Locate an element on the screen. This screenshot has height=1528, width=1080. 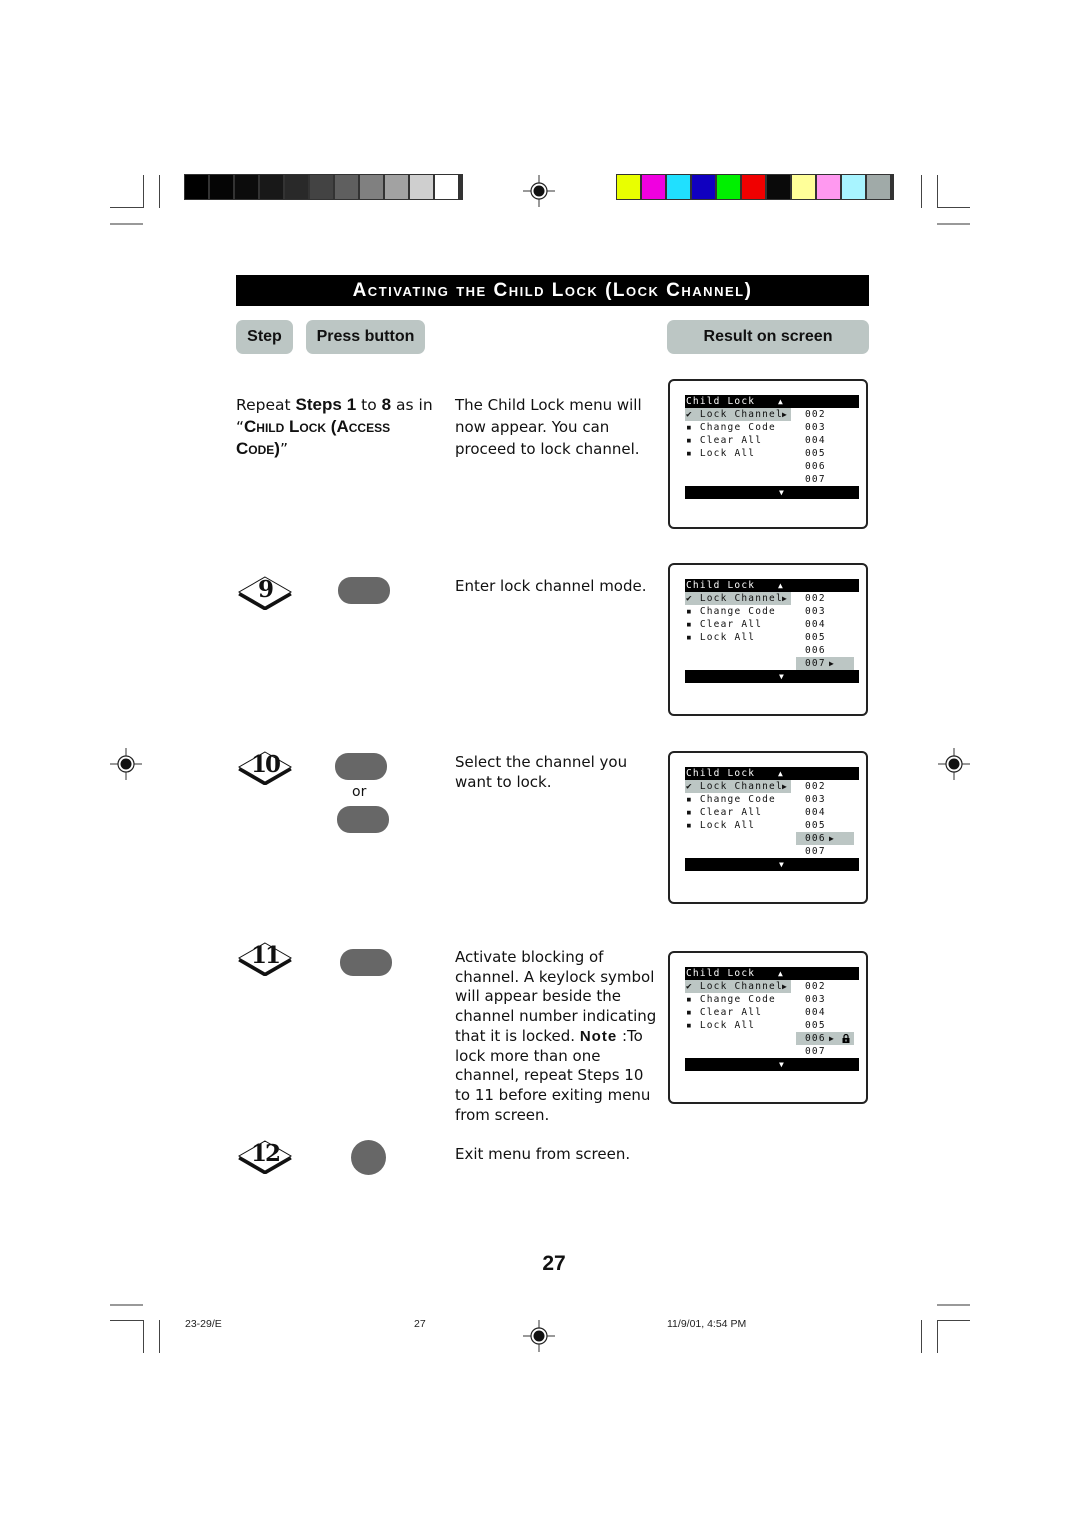
osd-channel: 007 is located at coordinates (825, 851).